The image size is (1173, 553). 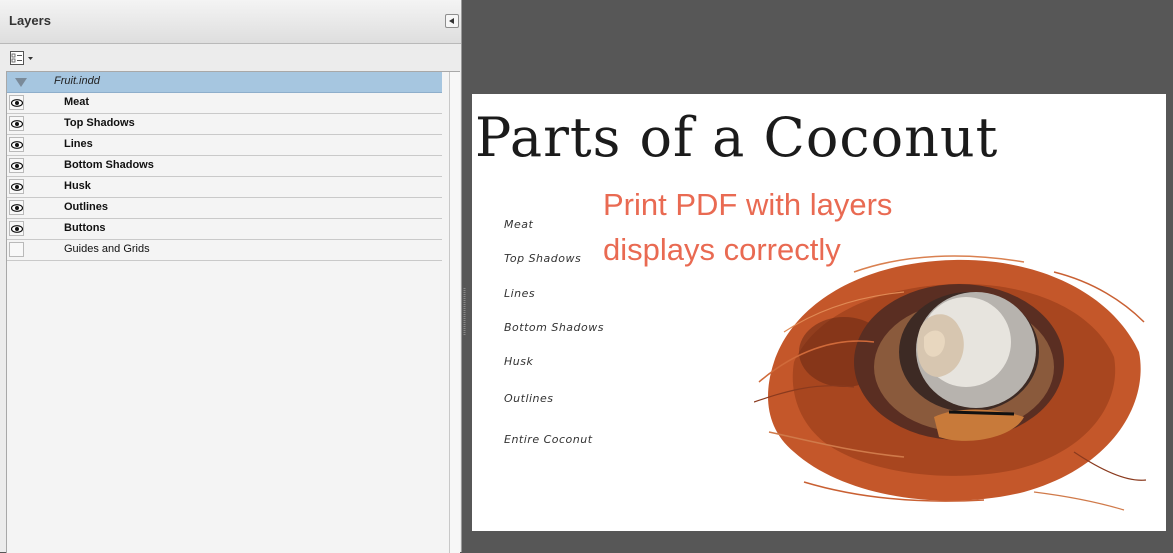 I want to click on layer-name: Bottom Shadows, so click(x=109, y=165).